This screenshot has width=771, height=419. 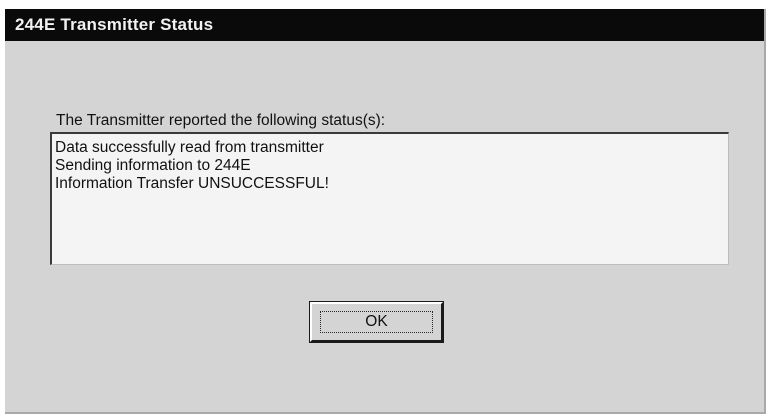 What do you see at coordinates (384, 25) in the screenshot?
I see `window-title-bar: 244E Transmitter Status` at bounding box center [384, 25].